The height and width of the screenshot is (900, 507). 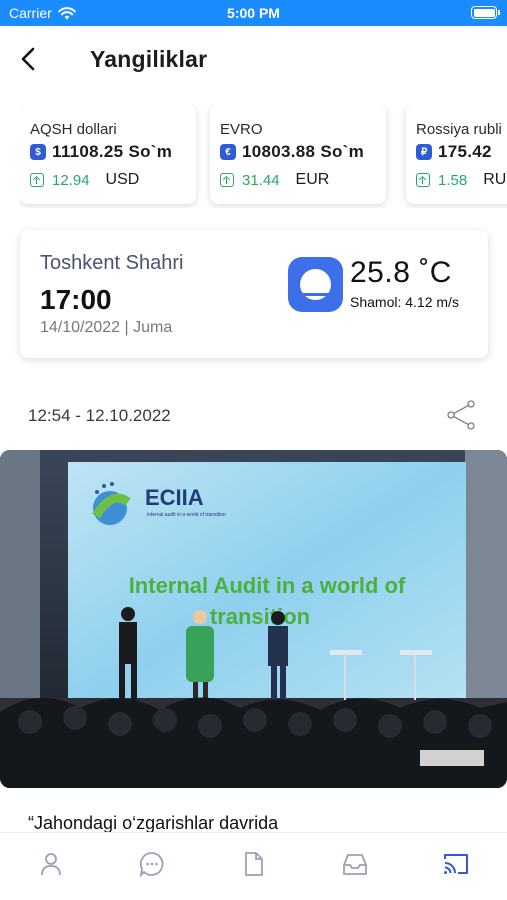 What do you see at coordinates (404, 302) in the screenshot?
I see `wind-speed: Shamol: 4.12 m/s` at bounding box center [404, 302].